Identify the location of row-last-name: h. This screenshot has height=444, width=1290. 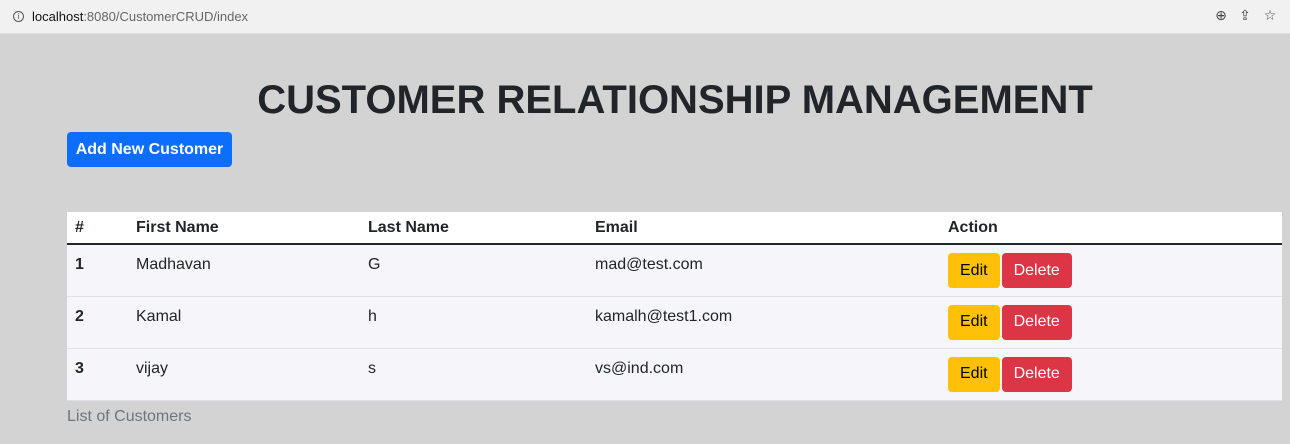
(372, 316).